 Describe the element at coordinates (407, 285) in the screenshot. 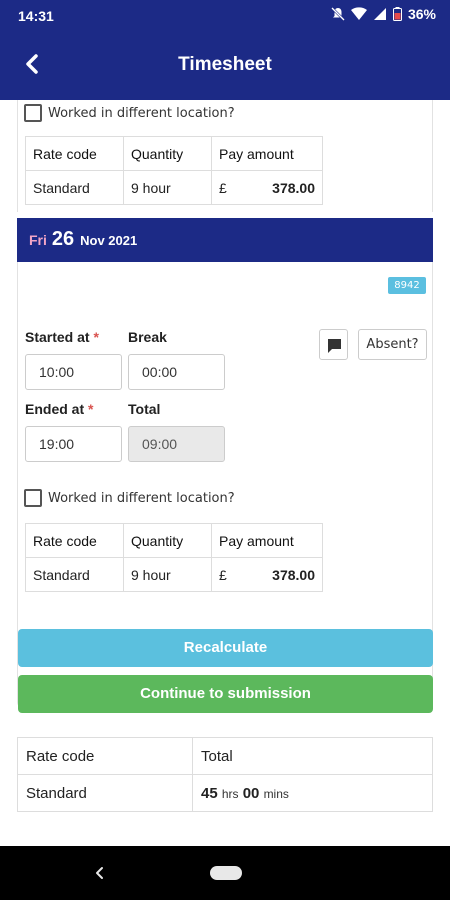

I see `job-number-badge: 8942` at that location.